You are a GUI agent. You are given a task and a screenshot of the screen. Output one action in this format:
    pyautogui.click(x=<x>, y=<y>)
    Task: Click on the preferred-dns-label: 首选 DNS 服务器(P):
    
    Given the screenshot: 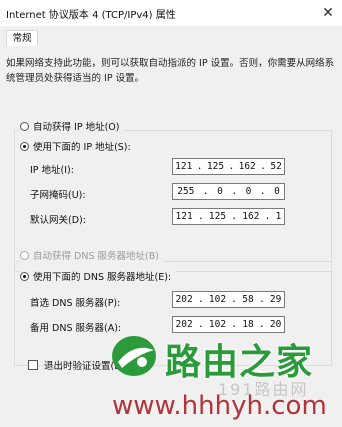 What is the action you would take?
    pyautogui.click(x=75, y=303)
    